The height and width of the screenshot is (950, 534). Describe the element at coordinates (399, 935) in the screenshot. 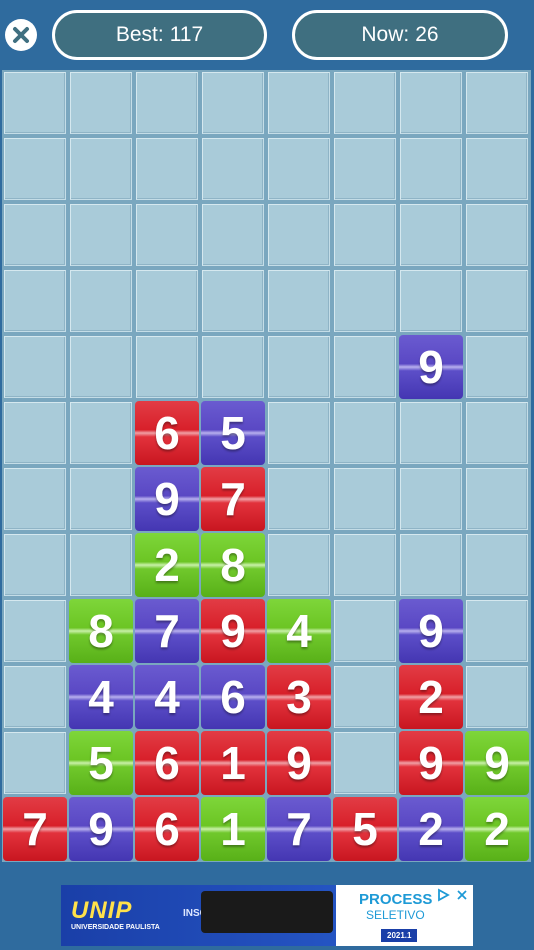

I see `ad-year-badge: 2021.1` at that location.